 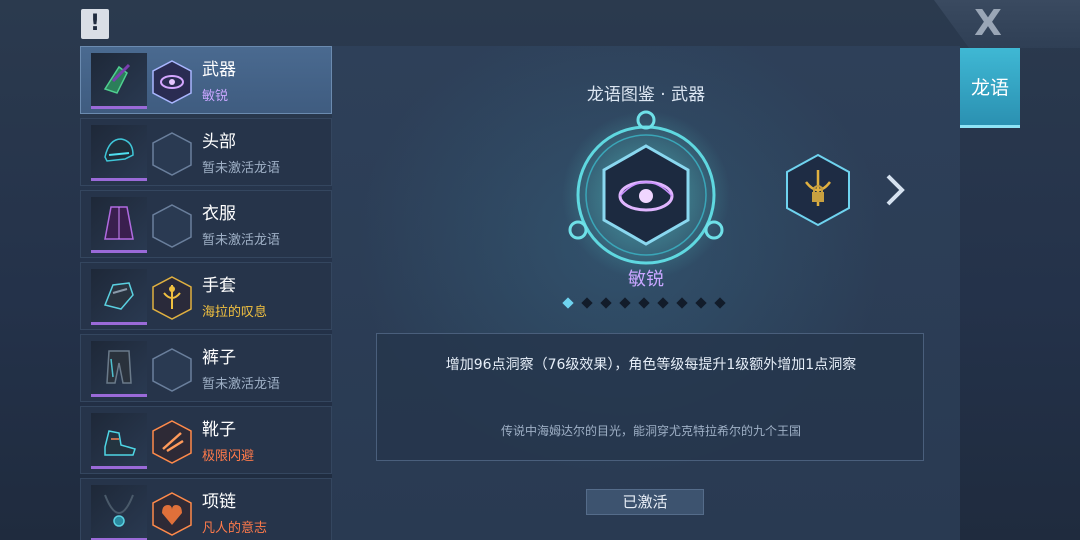 I want to click on coat-icon, so click(x=119, y=223).